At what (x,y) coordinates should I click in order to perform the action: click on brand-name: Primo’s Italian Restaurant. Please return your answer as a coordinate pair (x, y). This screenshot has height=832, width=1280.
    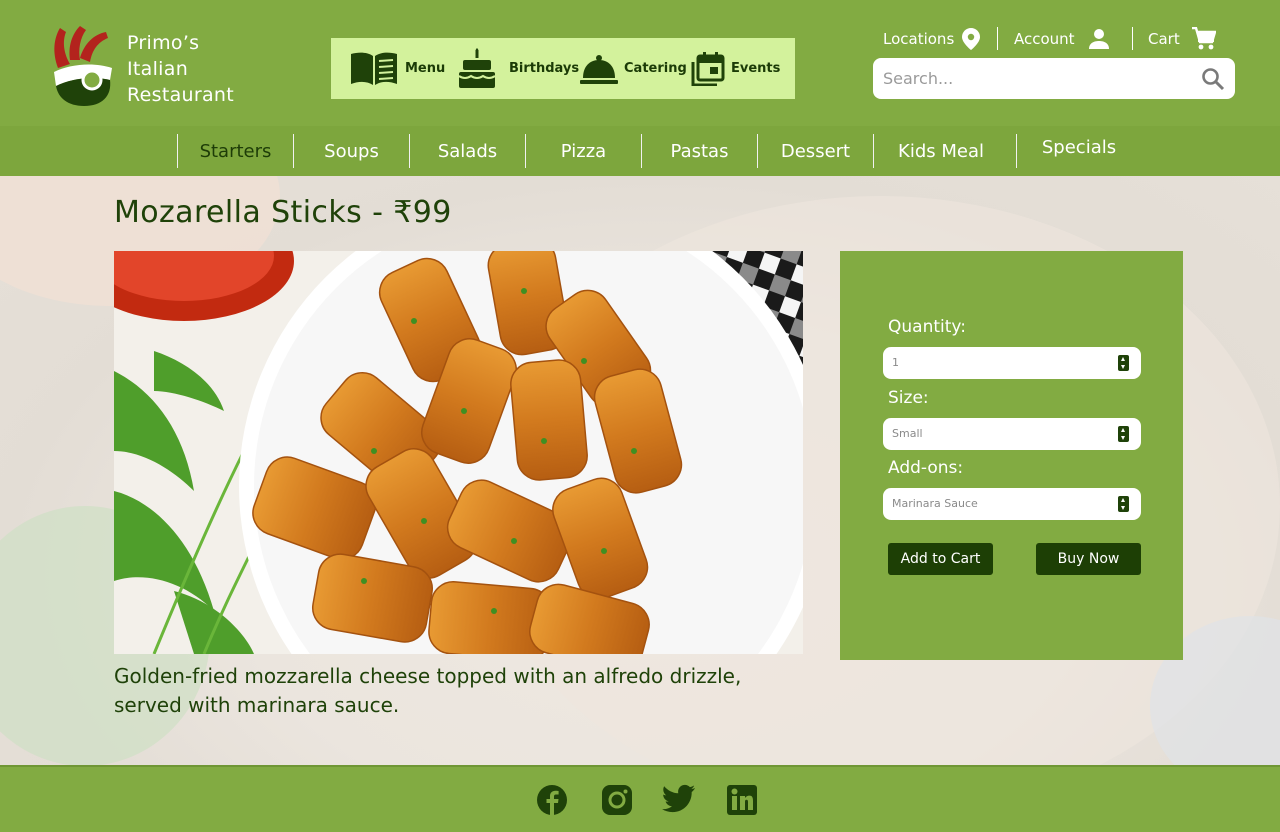
    Looking at the image, I should click on (180, 69).